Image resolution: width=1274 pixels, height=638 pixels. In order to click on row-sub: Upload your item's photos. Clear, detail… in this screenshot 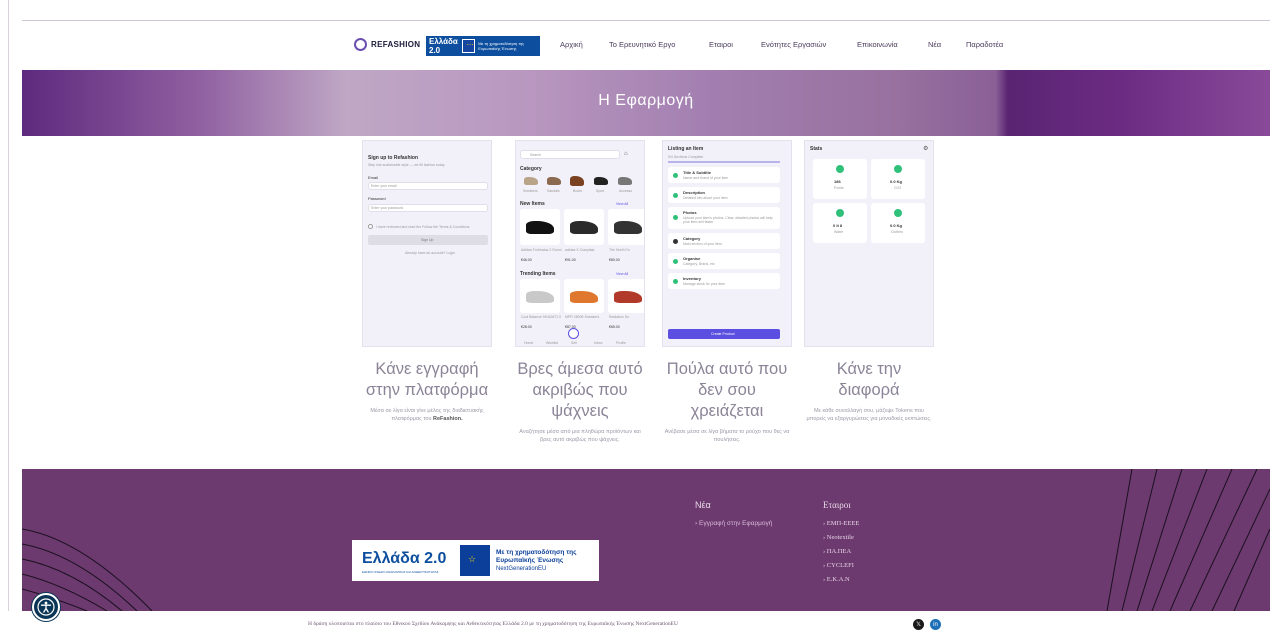, I will do `click(728, 220)`.